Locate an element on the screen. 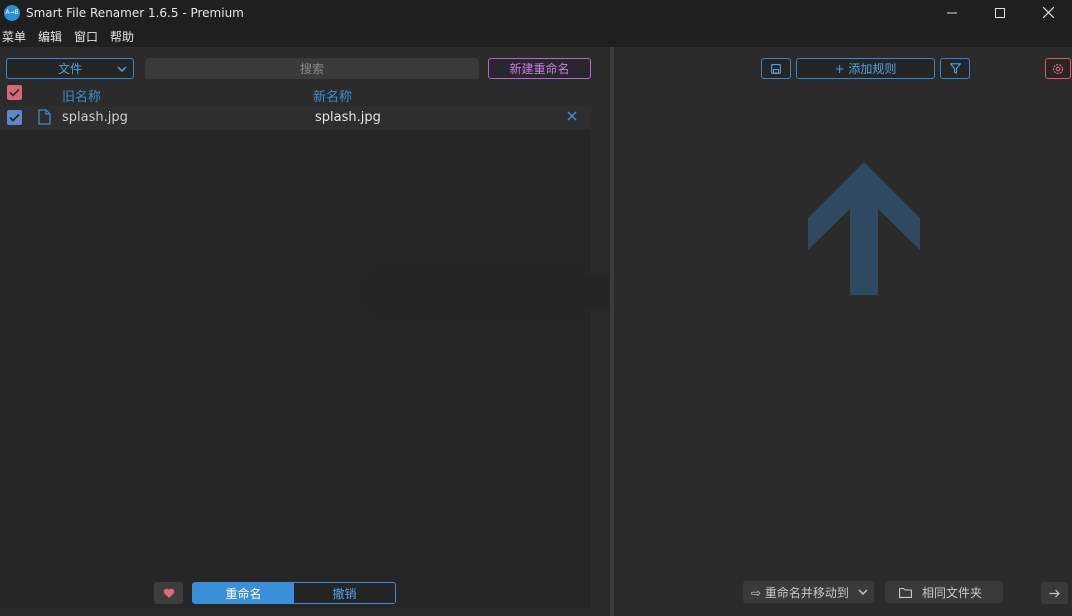 The image size is (1072, 616). gear-icon is located at coordinates (1058, 68).